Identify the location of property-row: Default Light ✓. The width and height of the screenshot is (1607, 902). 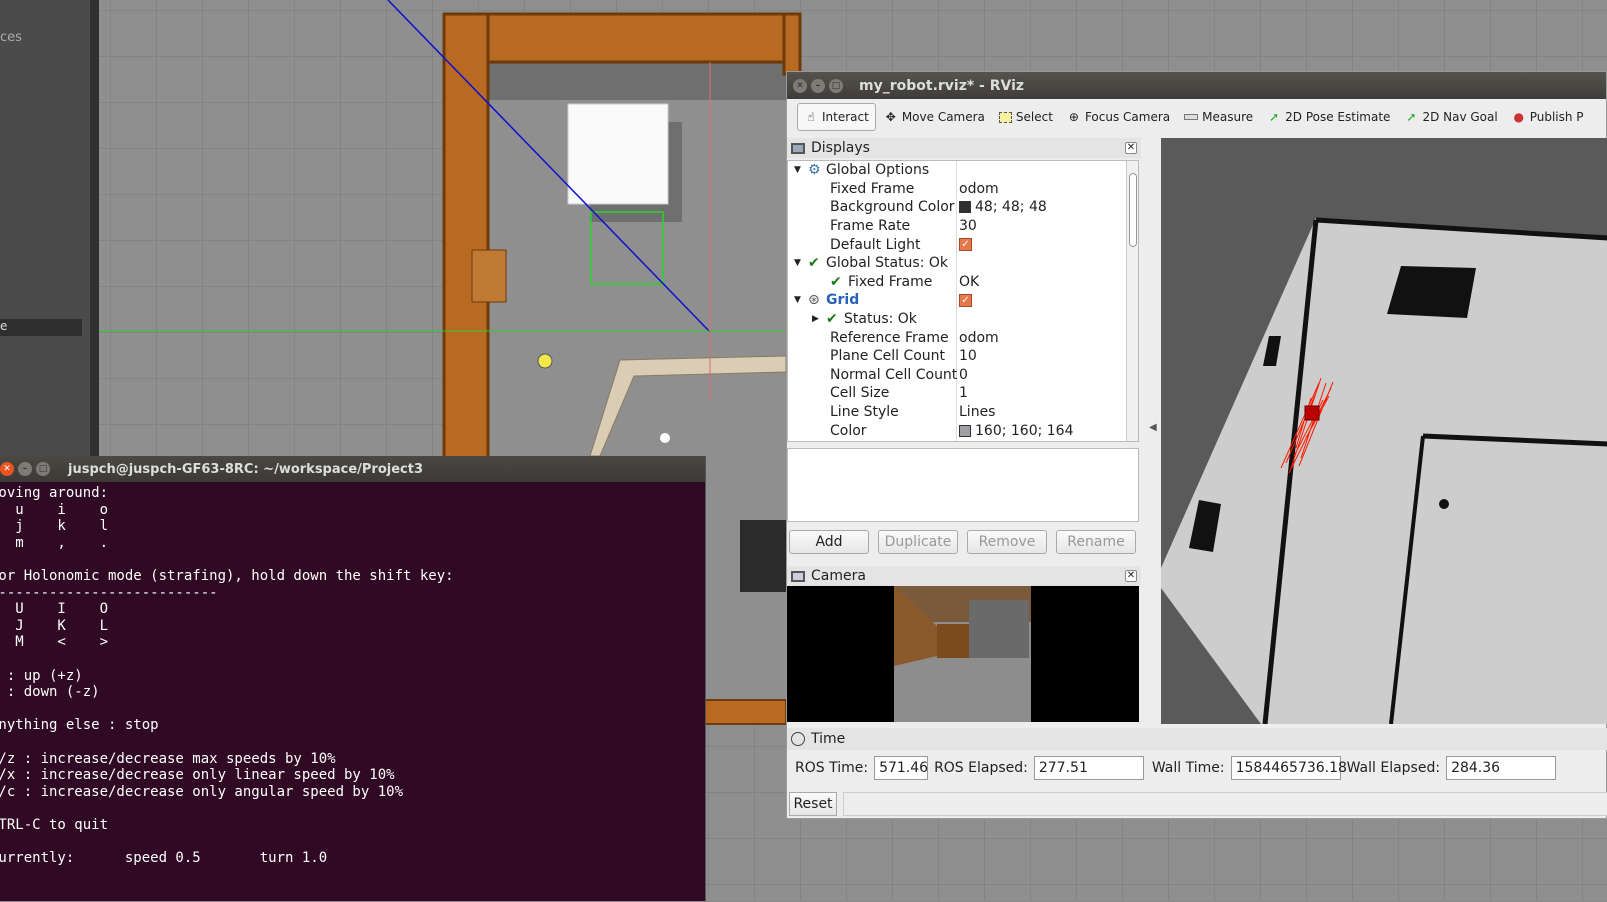
(963, 244).